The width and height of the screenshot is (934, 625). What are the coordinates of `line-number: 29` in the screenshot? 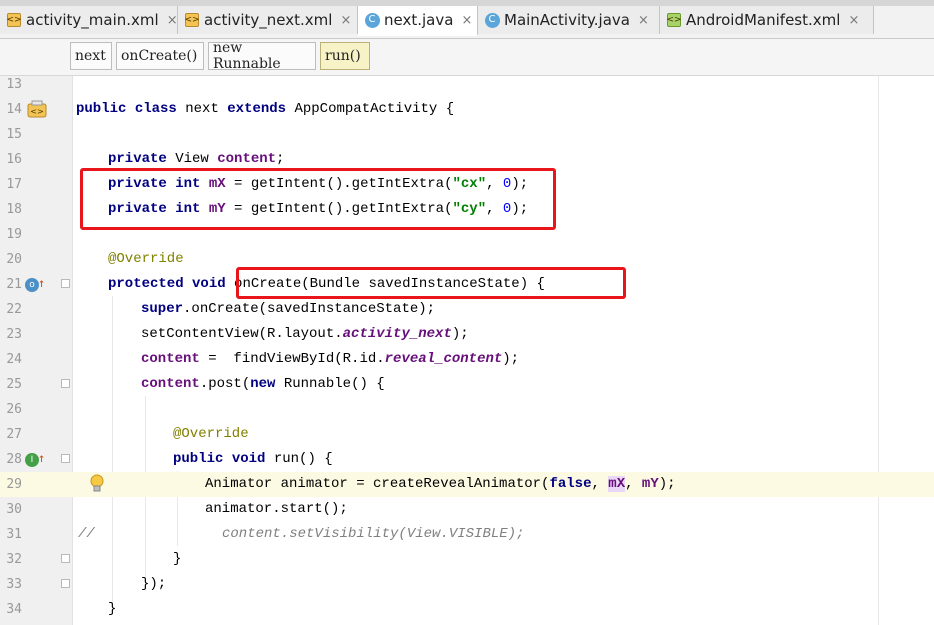 It's located at (14, 484).